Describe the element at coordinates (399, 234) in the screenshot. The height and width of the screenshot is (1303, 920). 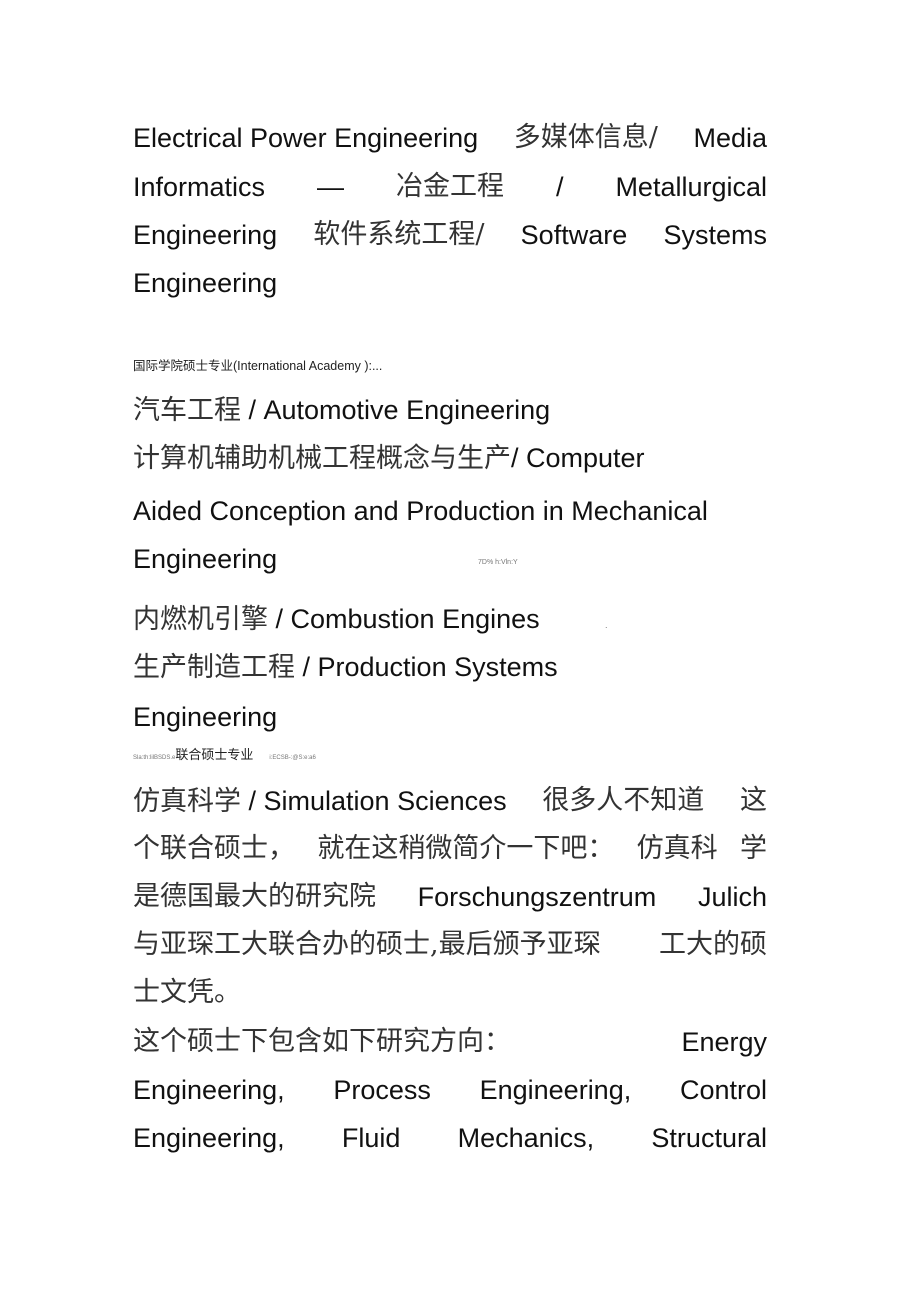
I see `program-name-cn: 软件系统工程/` at that location.